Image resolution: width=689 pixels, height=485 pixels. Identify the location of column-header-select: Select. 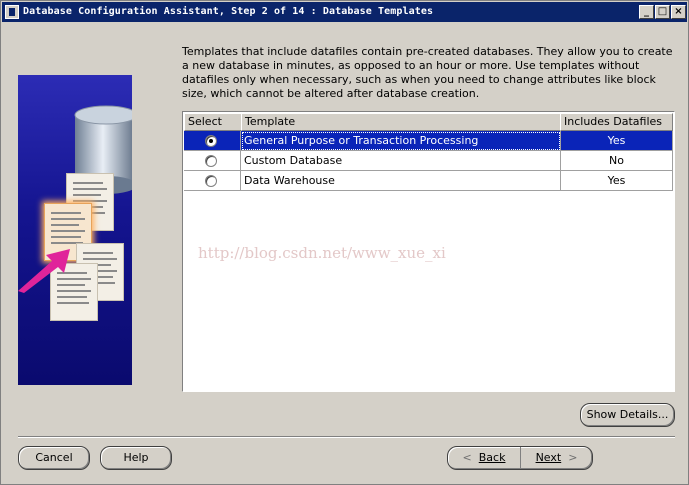
(213, 122).